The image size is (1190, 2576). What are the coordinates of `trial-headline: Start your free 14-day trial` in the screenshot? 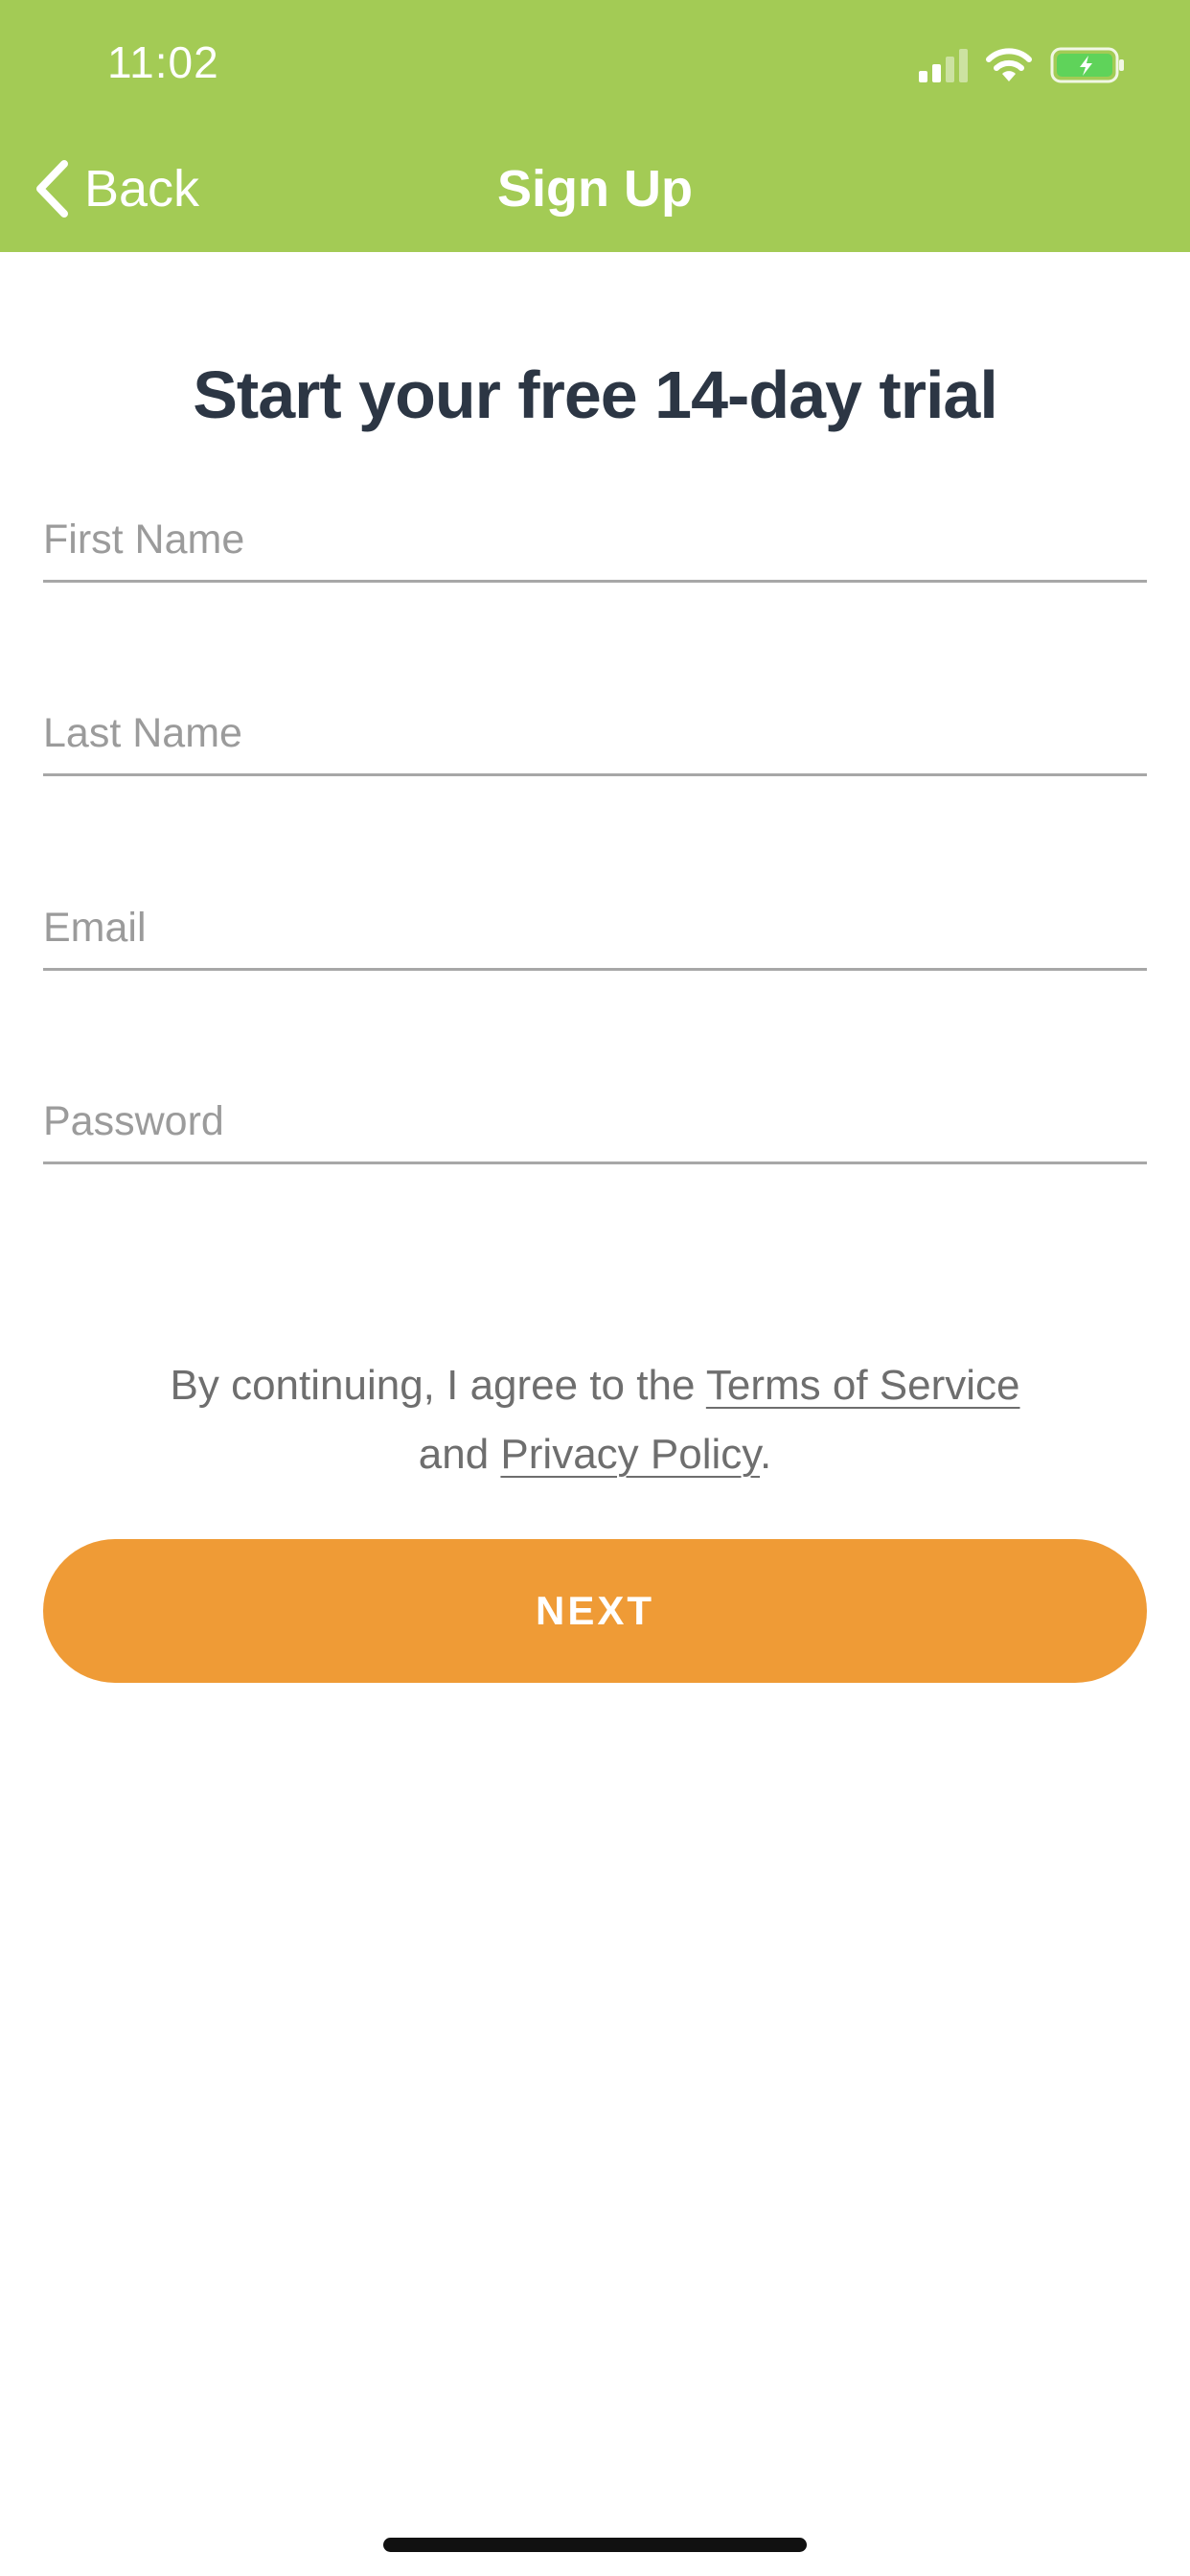 It's located at (595, 394).